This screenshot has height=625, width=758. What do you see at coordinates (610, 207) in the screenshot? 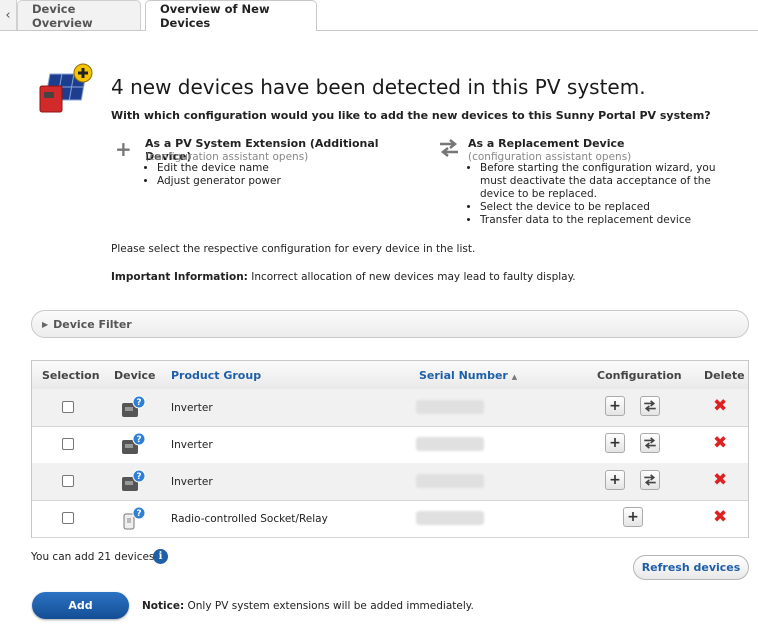
I see `bullet-item: Select the device to be replaced` at bounding box center [610, 207].